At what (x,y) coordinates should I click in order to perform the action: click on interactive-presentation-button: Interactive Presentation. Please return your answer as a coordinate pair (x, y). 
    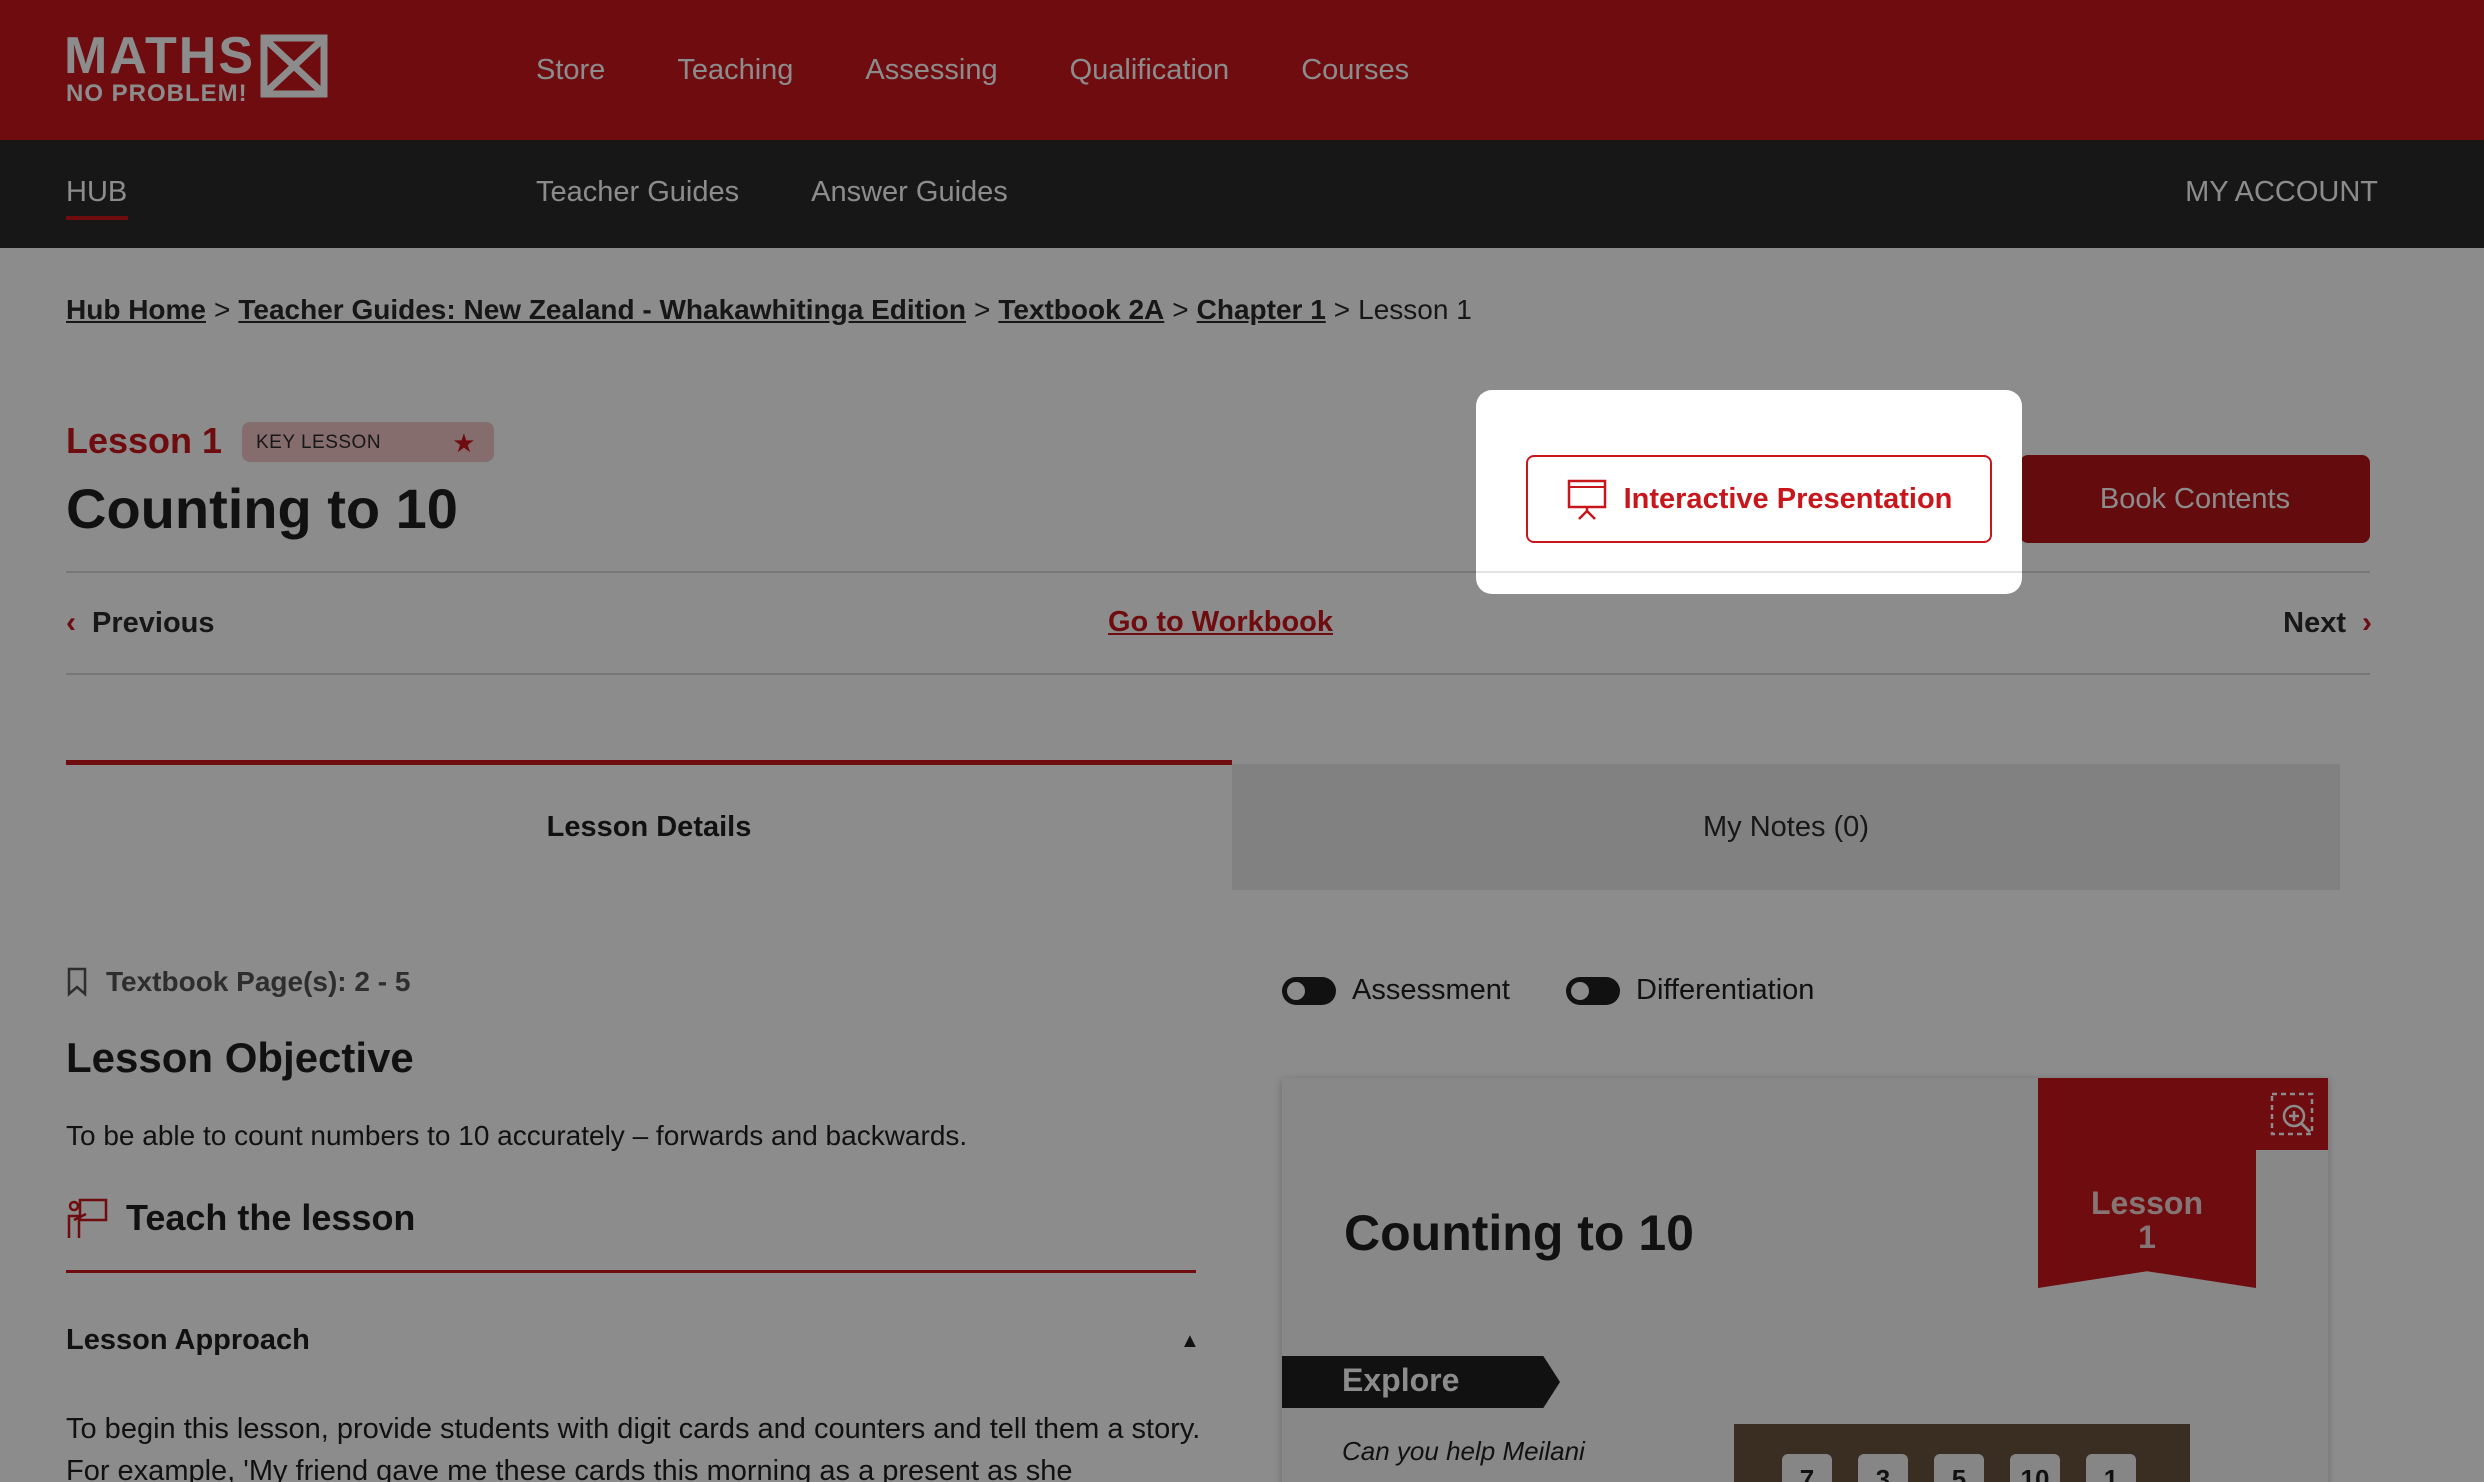
    Looking at the image, I should click on (1759, 499).